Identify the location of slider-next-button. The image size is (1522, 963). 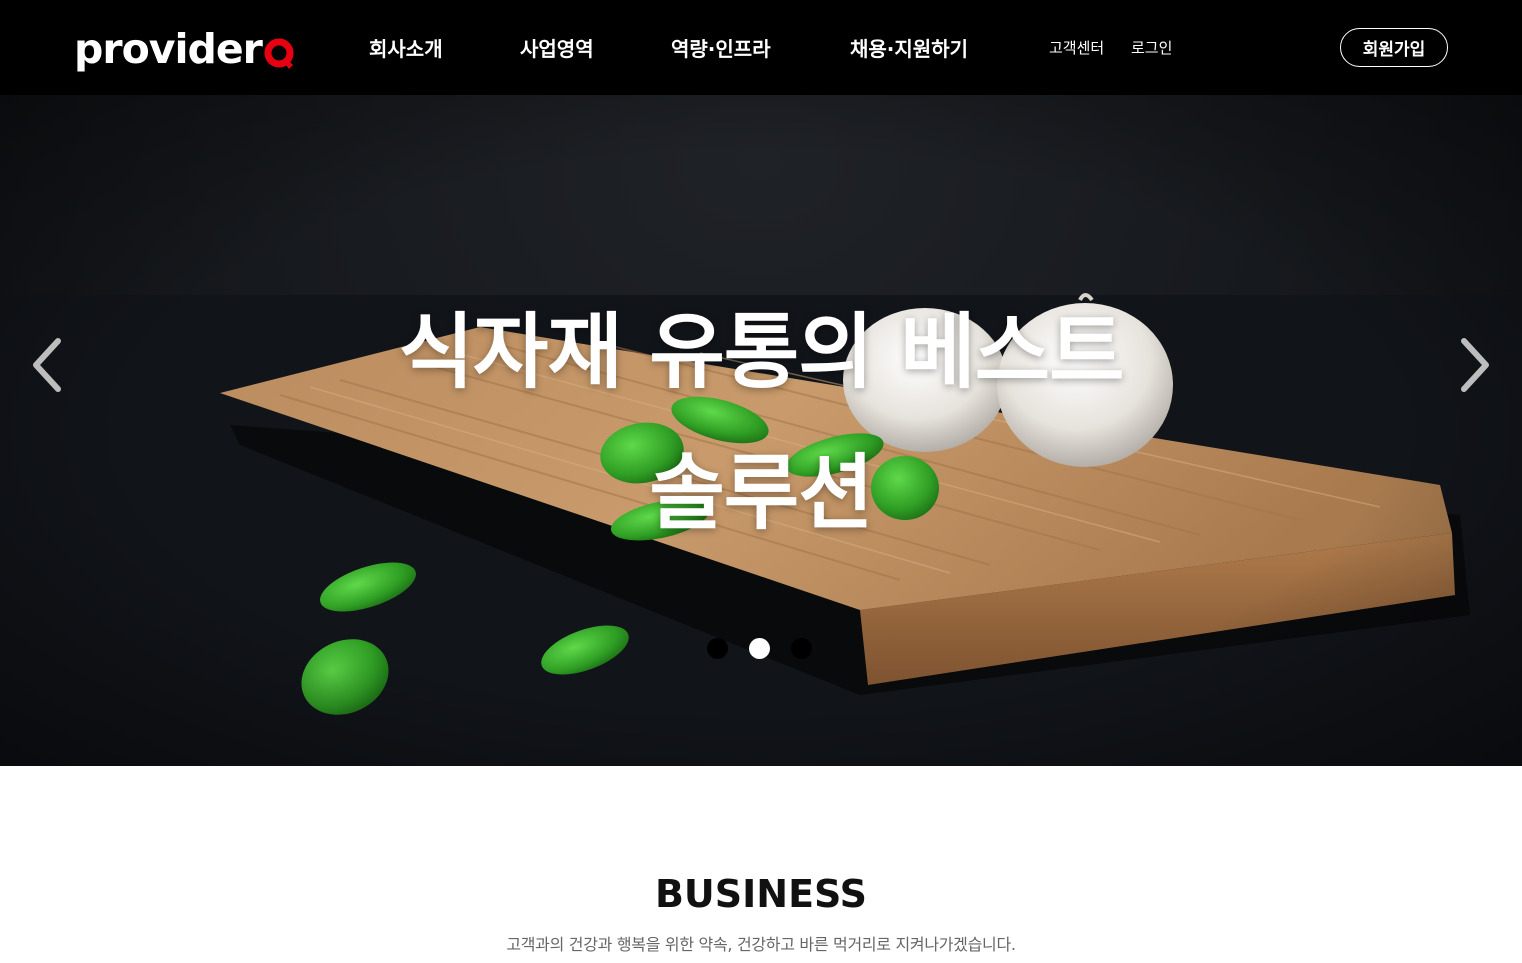
(1474, 365).